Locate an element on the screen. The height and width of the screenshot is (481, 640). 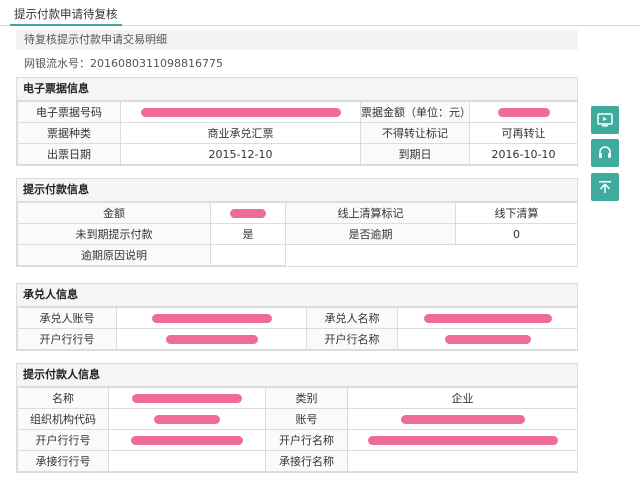
amount-label: 金额 is located at coordinates (114, 213).